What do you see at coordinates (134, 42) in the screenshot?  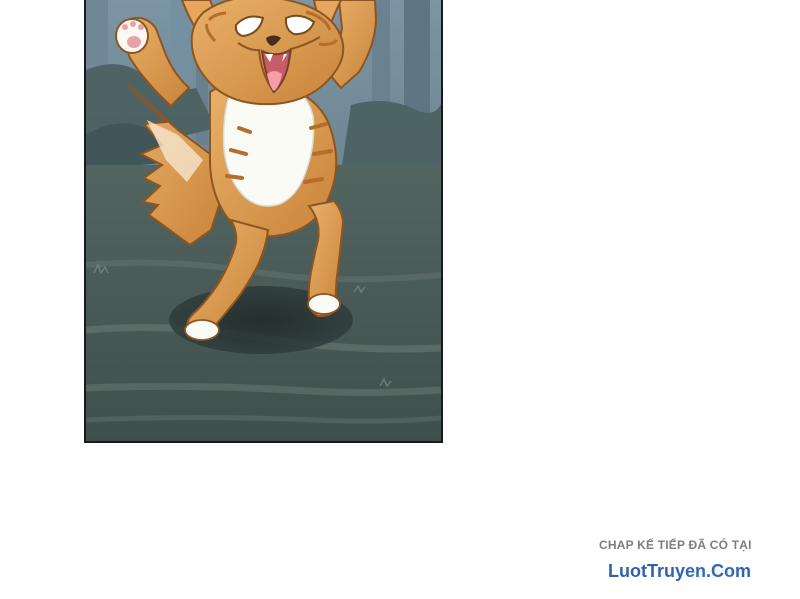 I see `left-paw-pad` at bounding box center [134, 42].